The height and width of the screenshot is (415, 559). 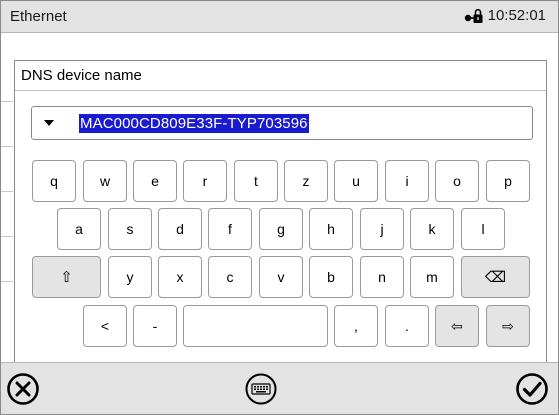 What do you see at coordinates (105, 326) in the screenshot?
I see `key-less-than: <` at bounding box center [105, 326].